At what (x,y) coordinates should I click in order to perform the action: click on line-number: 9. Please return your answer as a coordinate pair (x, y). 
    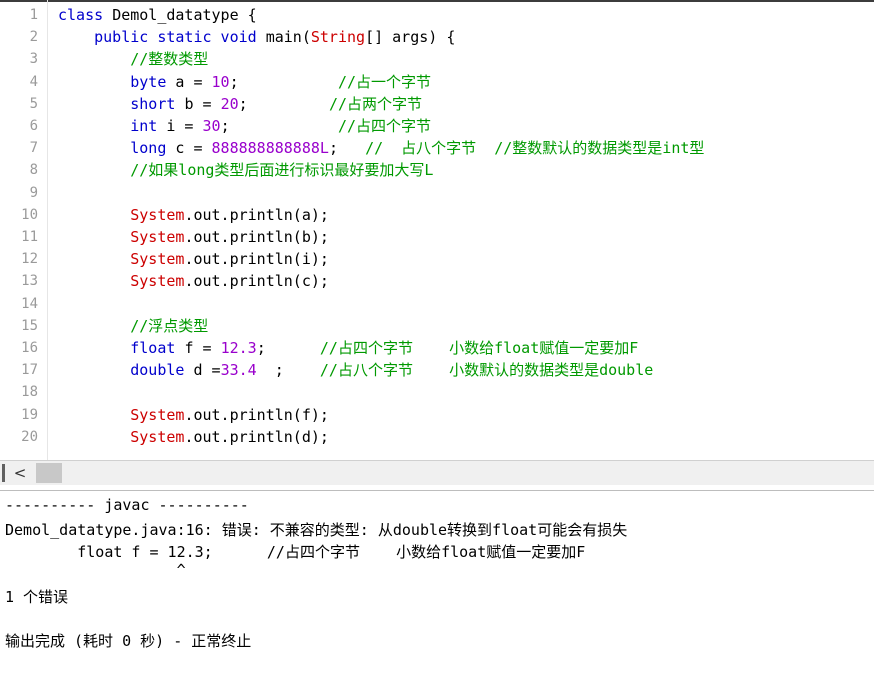
    Looking at the image, I should click on (33, 192).